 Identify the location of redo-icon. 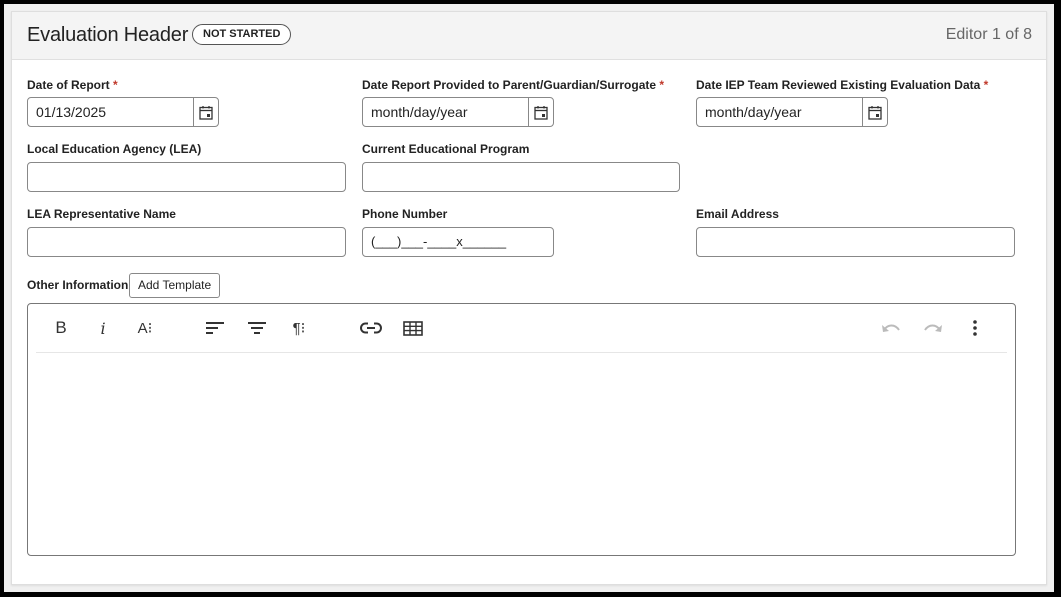
(933, 328).